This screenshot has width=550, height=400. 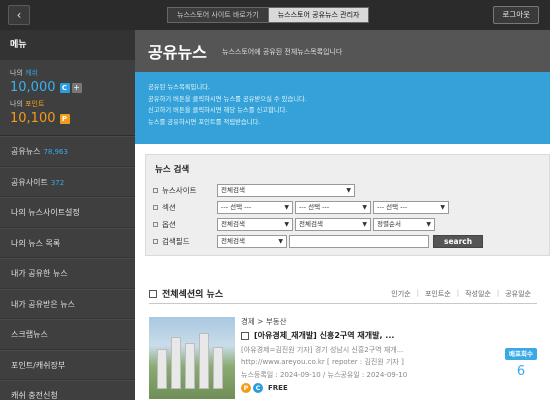 I want to click on sidebar-item-my-site-settings: 나의 뉴스사이트설정, so click(x=67, y=212).